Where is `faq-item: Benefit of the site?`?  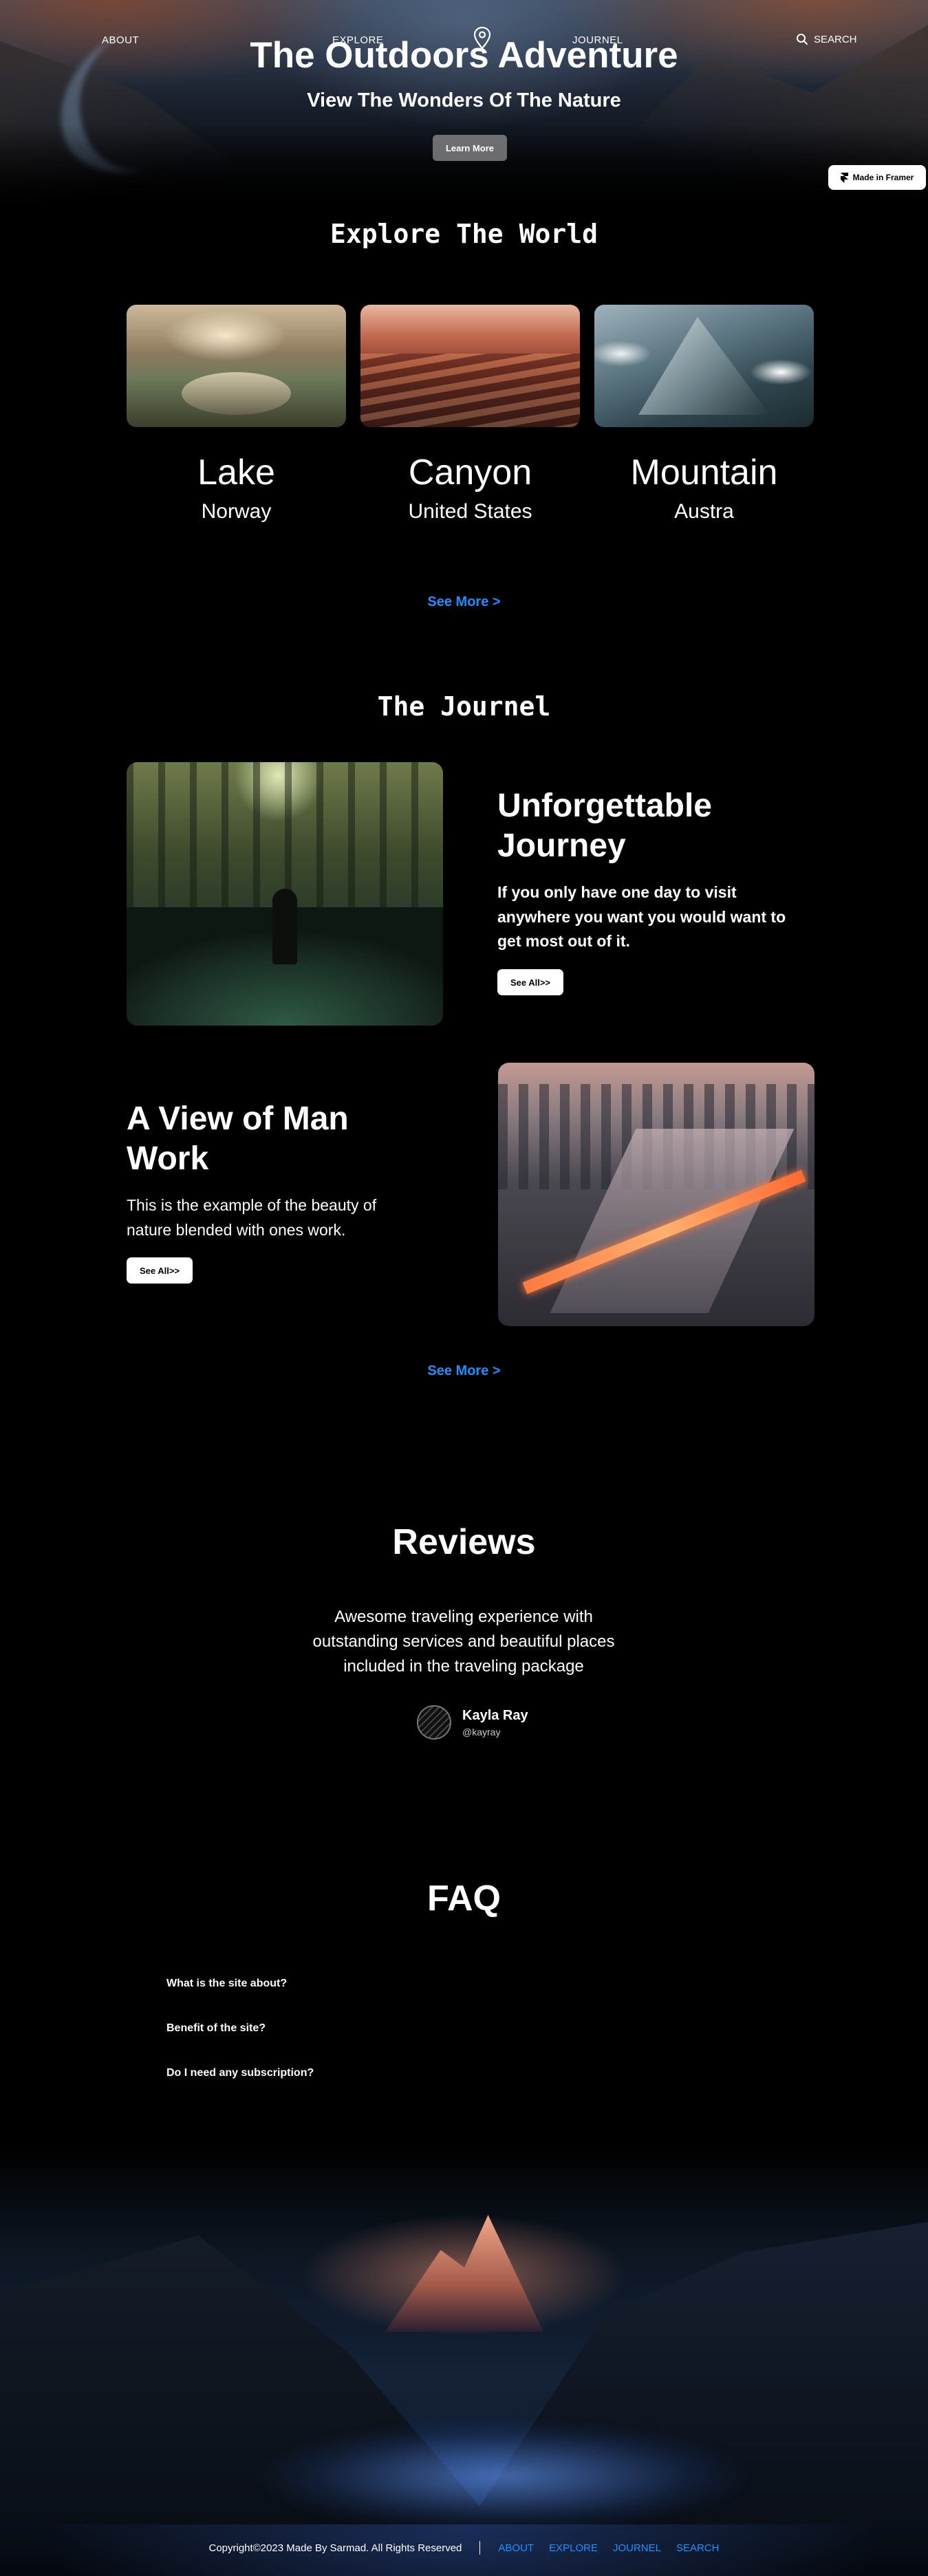
faq-item: Benefit of the site? is located at coordinates (216, 2029).